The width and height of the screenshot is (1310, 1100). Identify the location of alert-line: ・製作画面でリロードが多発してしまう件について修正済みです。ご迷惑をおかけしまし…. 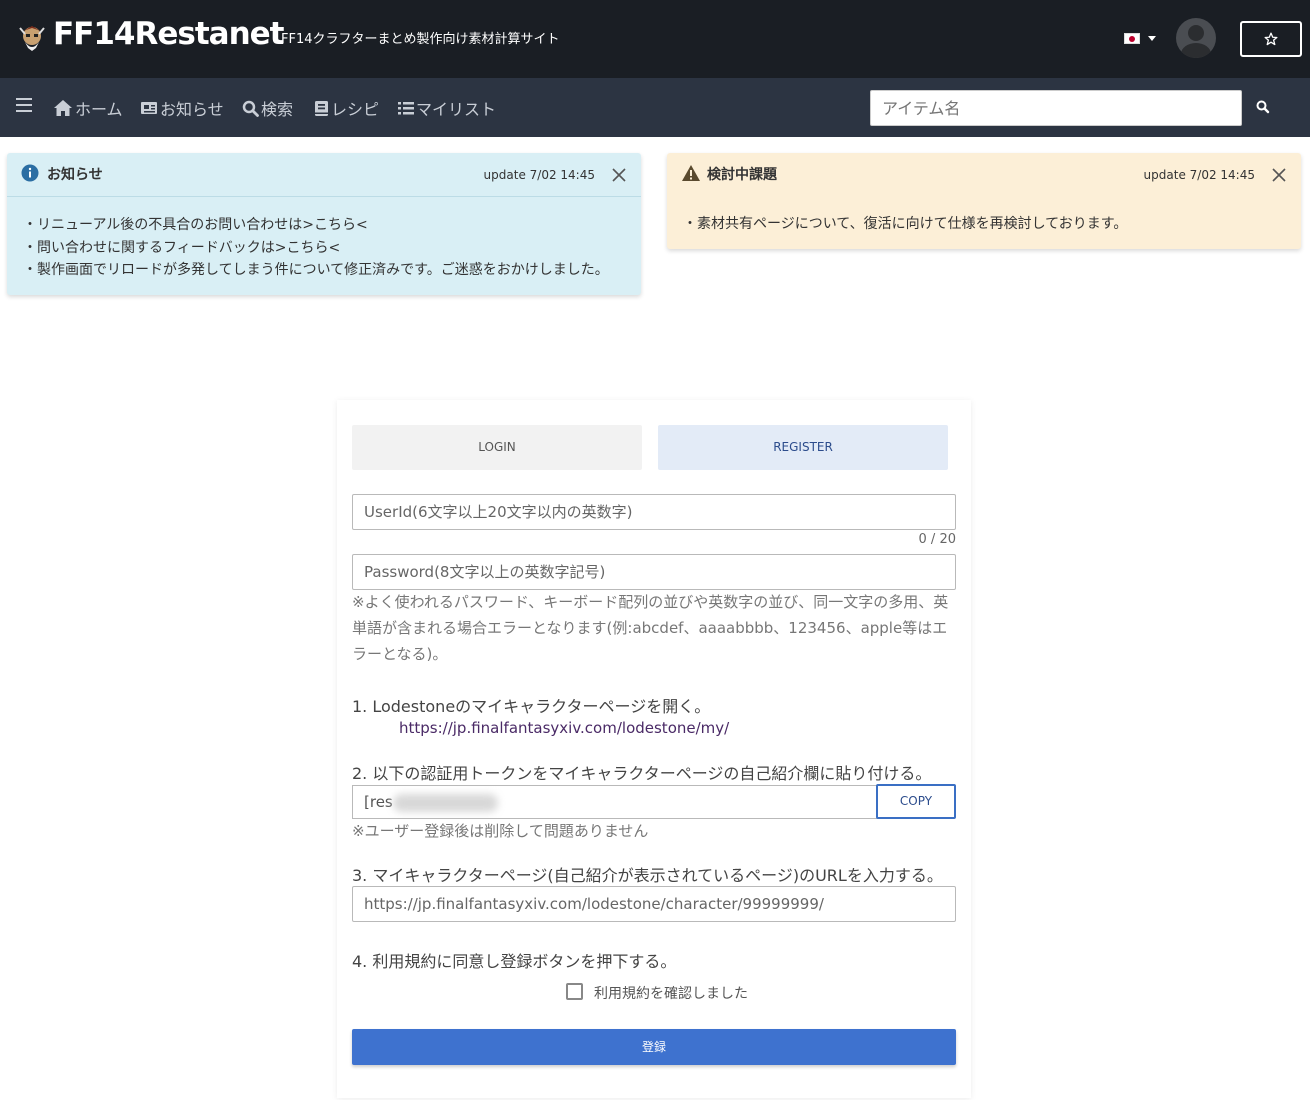
(316, 270).